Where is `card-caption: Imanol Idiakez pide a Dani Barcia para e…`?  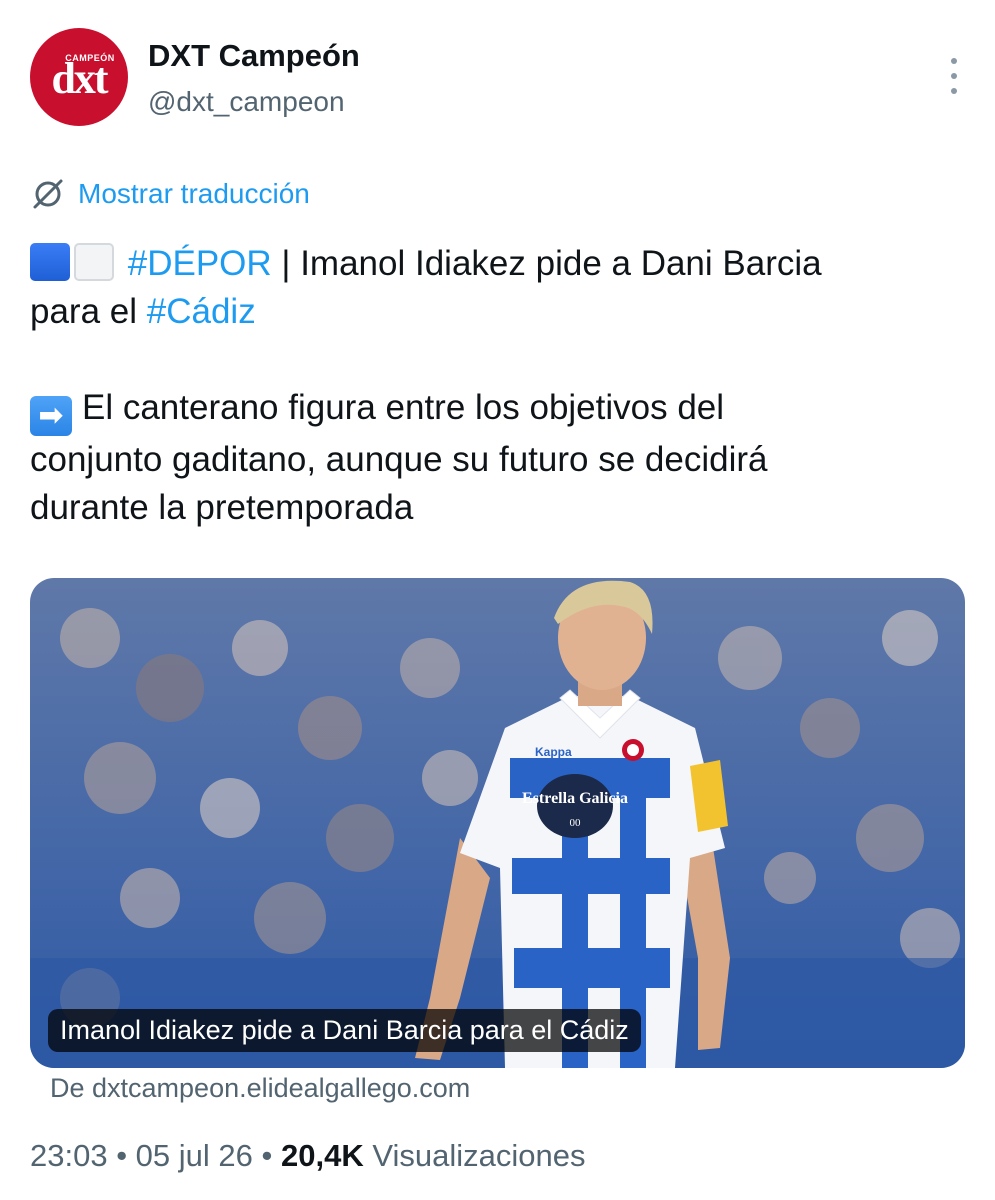 card-caption: Imanol Idiakez pide a Dani Barcia para e… is located at coordinates (344, 1030).